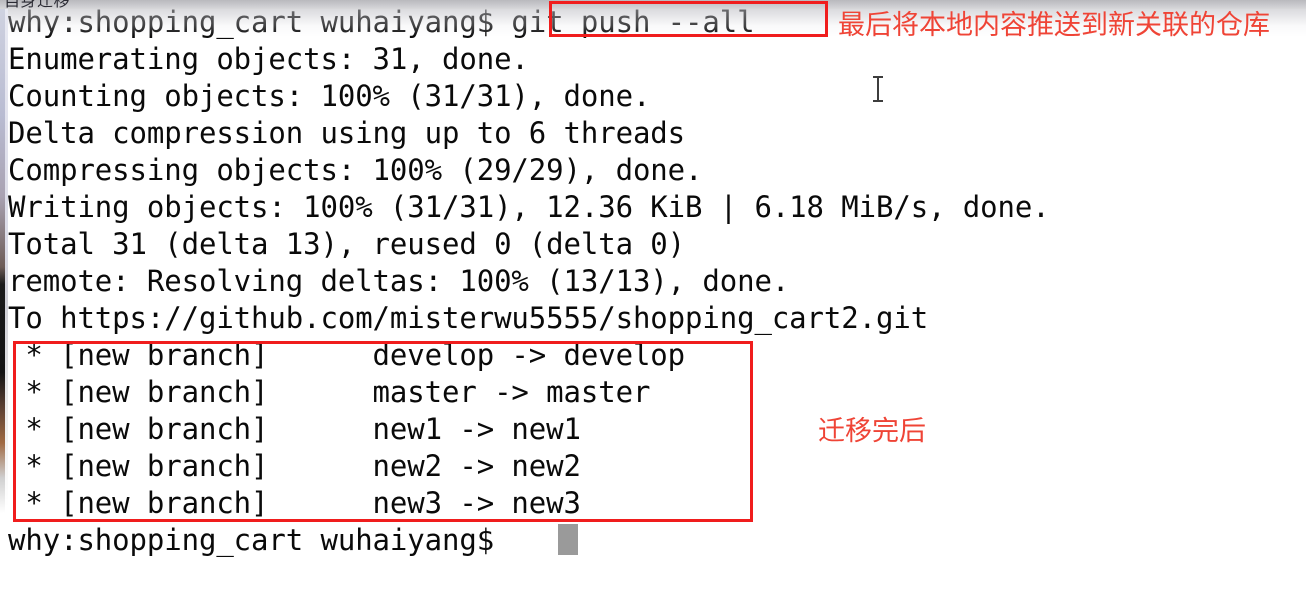  I want to click on terminal-cursor, so click(568, 539).